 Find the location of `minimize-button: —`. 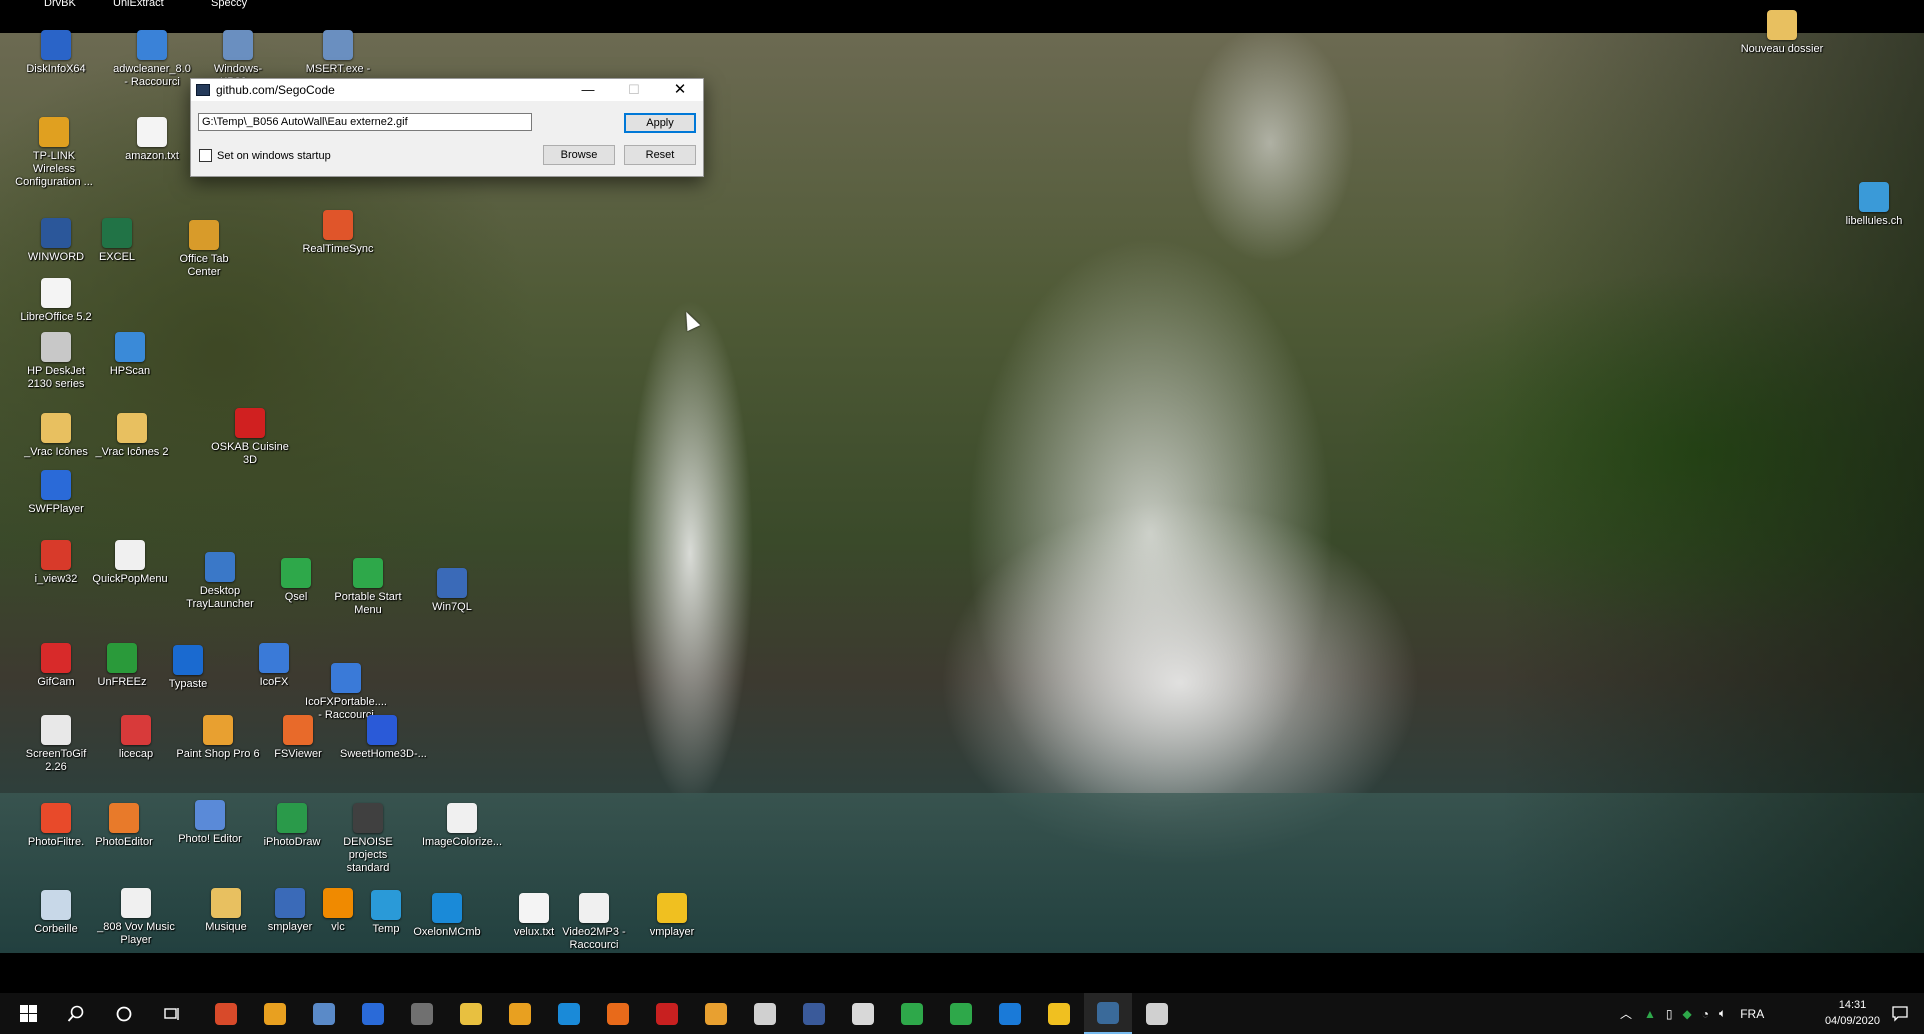

minimize-button: — is located at coordinates (588, 90).